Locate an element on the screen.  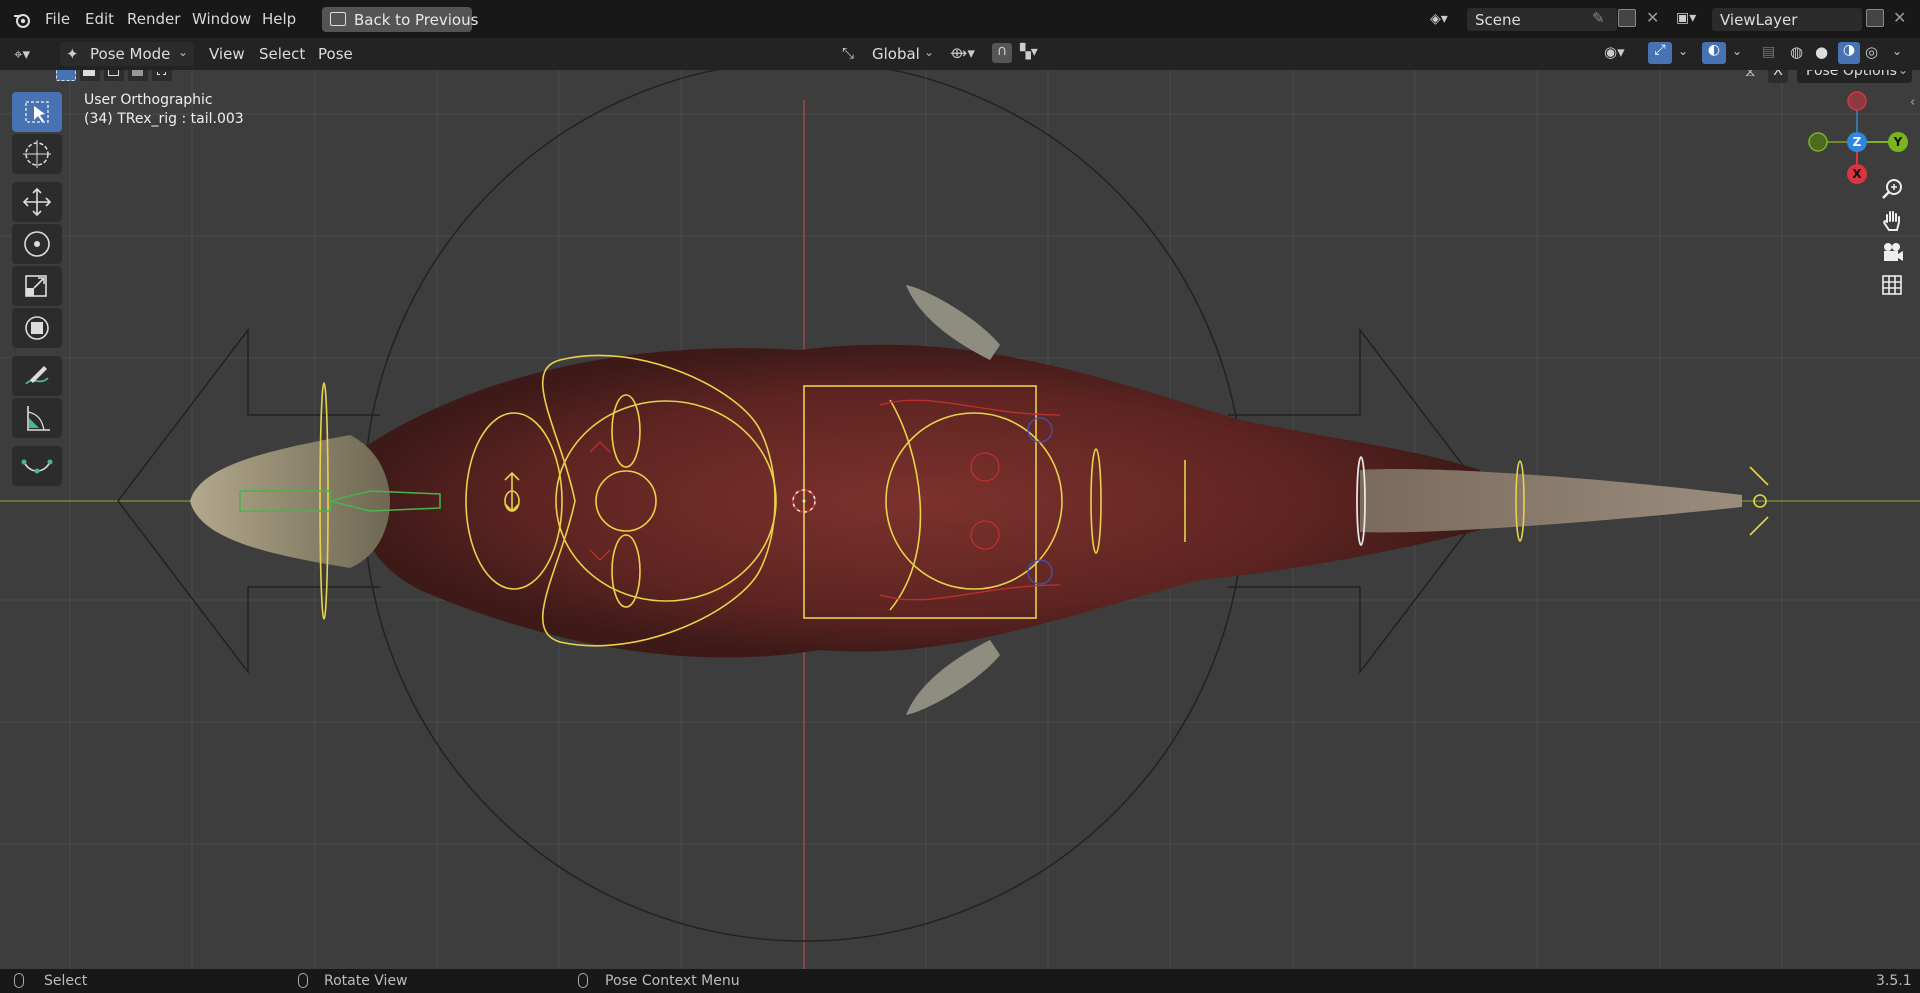
tool-transform is located at coordinates (37, 328).